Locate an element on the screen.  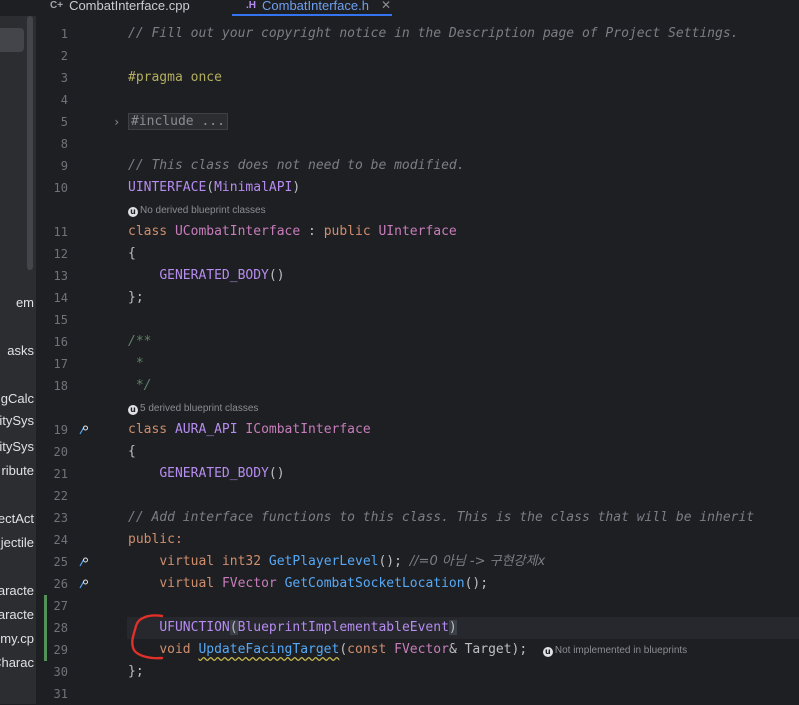
code-text: UINTERFACE(MinimalAPI) is located at coordinates (214, 188).